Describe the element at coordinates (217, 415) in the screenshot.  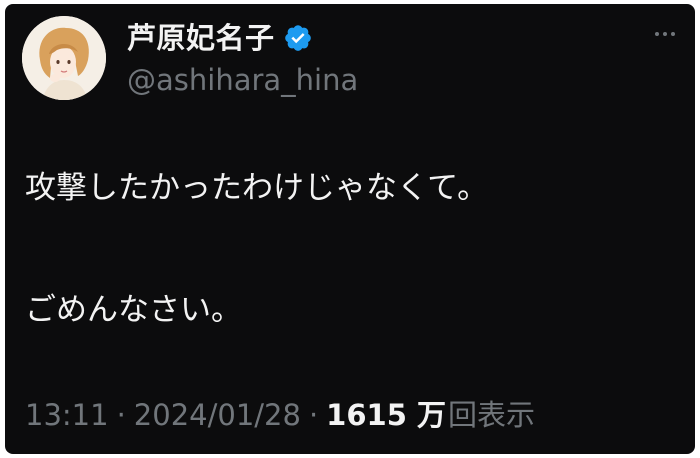
I see `tweet-date: 2024/01/28` at that location.